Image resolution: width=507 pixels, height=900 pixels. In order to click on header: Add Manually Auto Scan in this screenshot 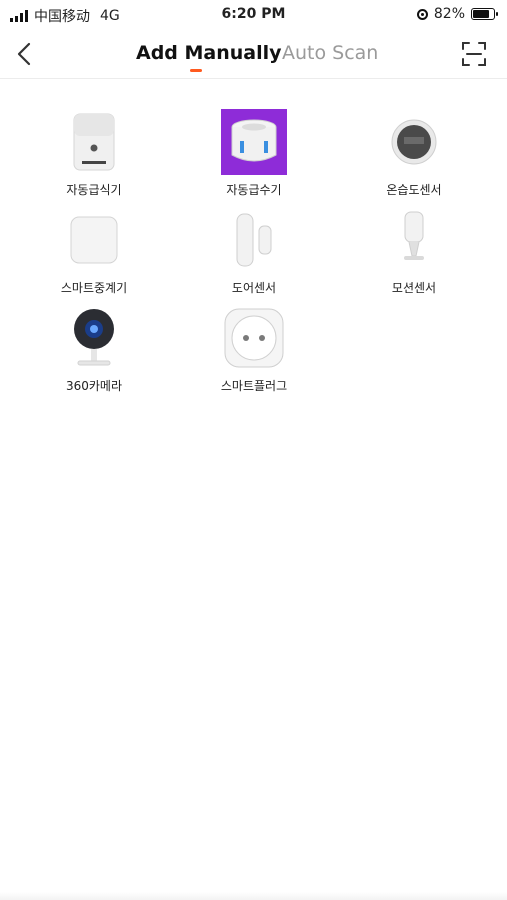, I will do `click(253, 54)`.